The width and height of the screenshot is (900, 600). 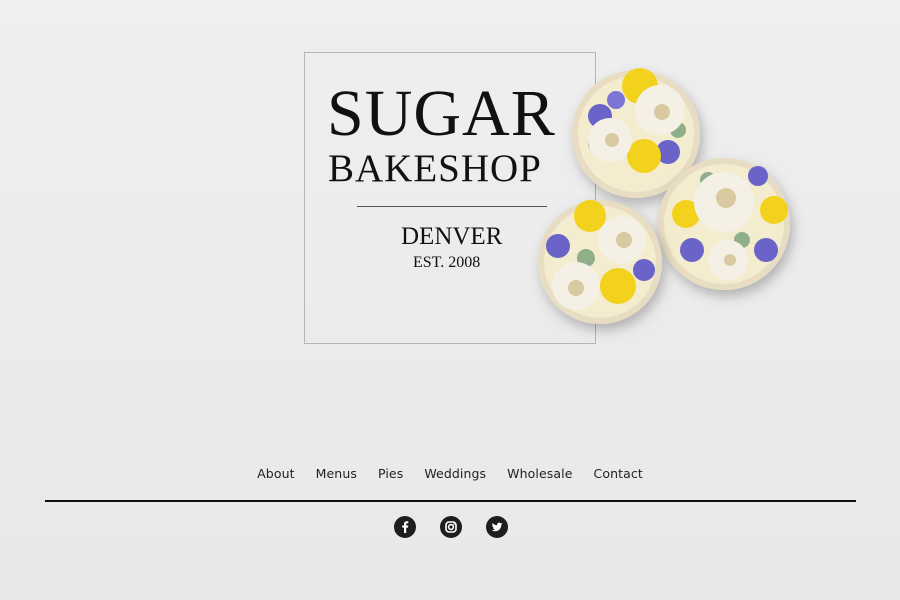 I want to click on nav-wholesale: Wholesale, so click(x=539, y=473).